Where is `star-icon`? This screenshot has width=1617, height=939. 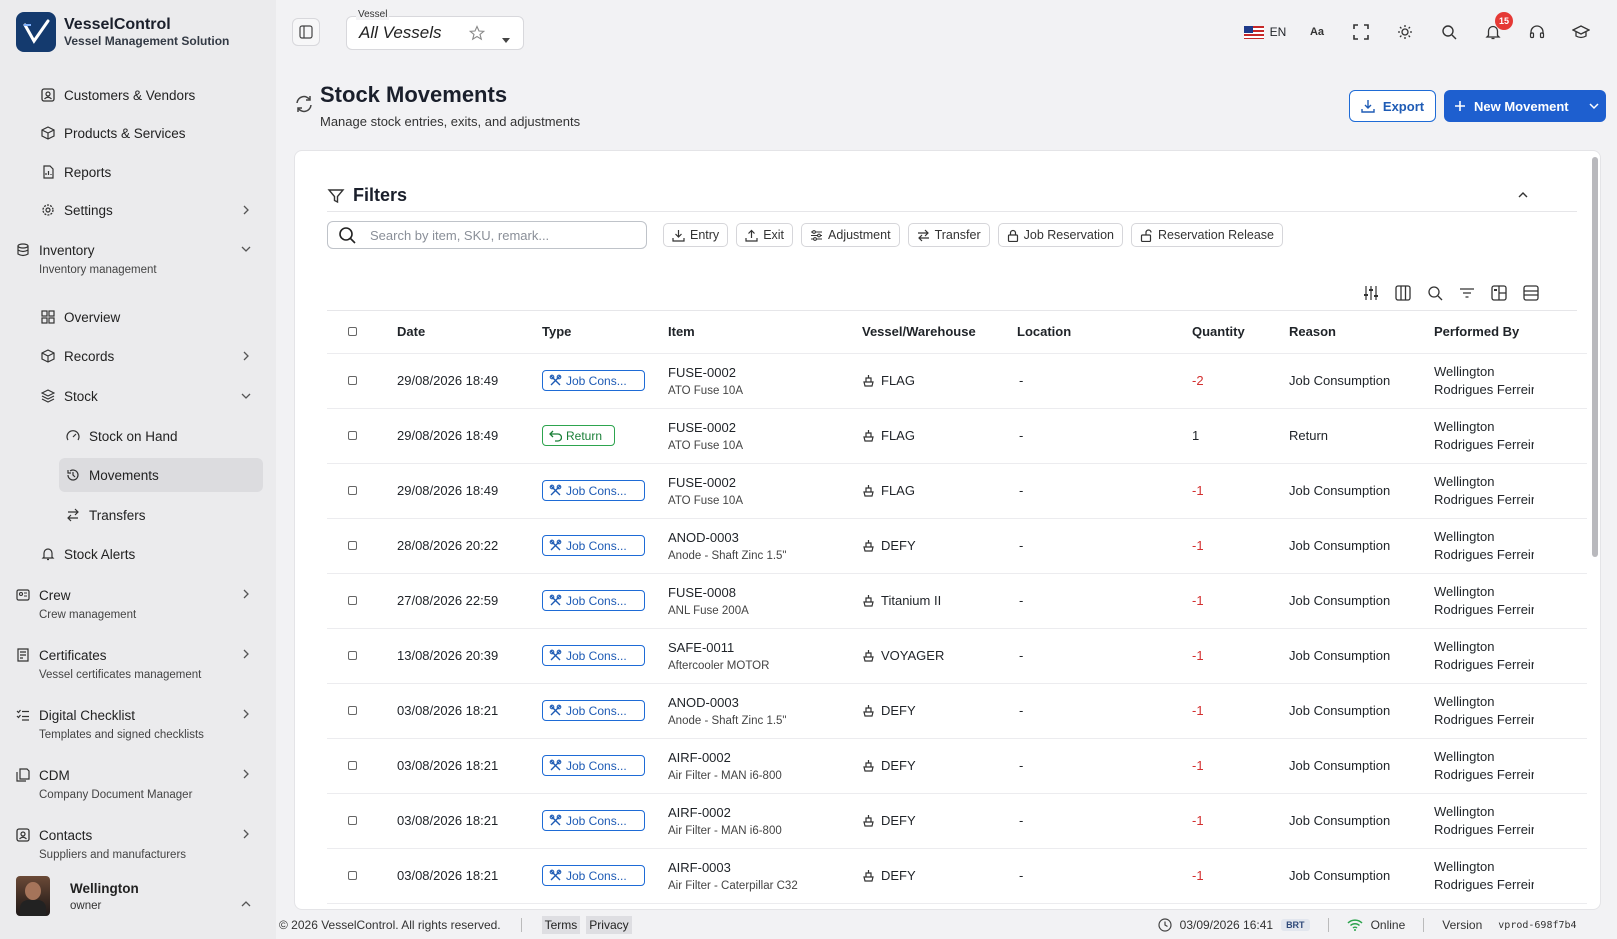
star-icon is located at coordinates (477, 34).